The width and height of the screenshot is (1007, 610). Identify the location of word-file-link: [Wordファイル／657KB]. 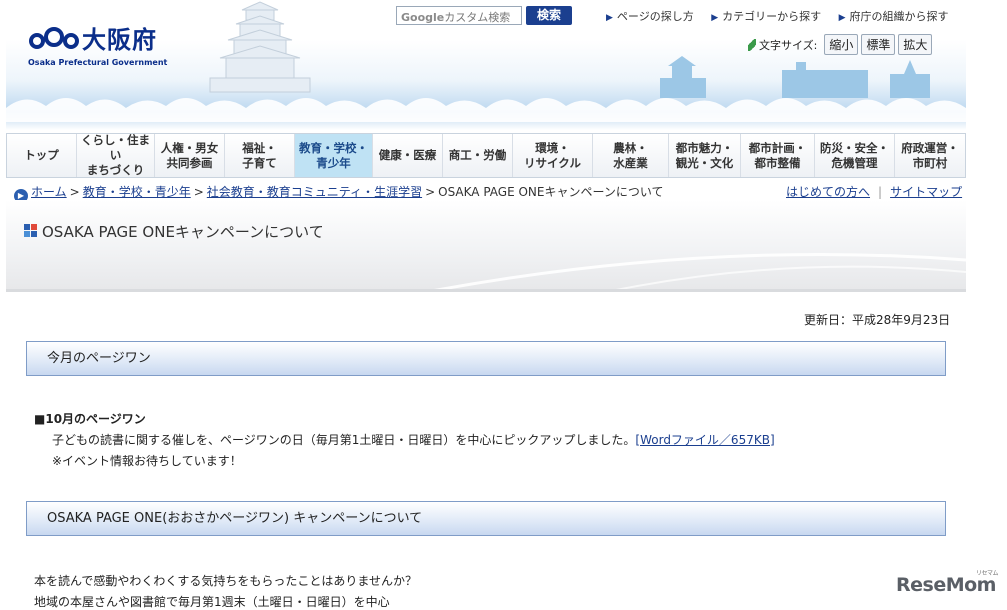
(704, 440).